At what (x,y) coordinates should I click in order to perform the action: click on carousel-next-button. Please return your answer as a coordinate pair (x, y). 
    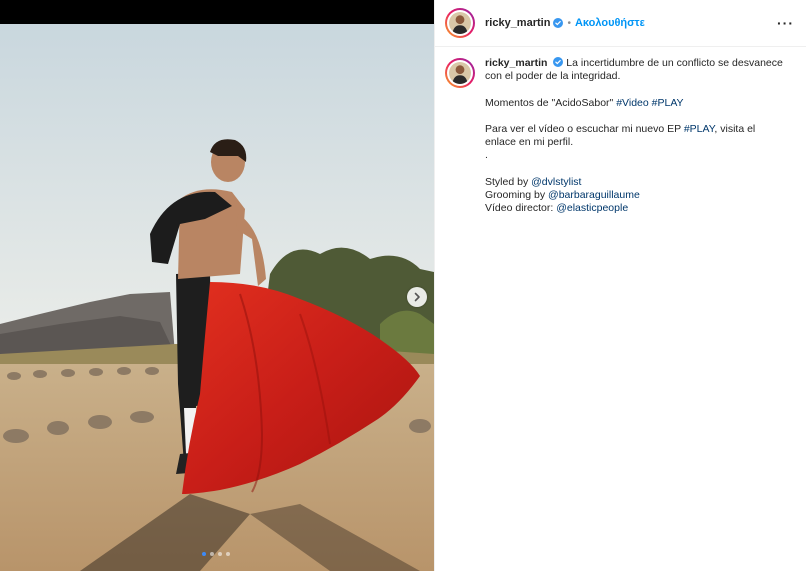
    Looking at the image, I should click on (417, 297).